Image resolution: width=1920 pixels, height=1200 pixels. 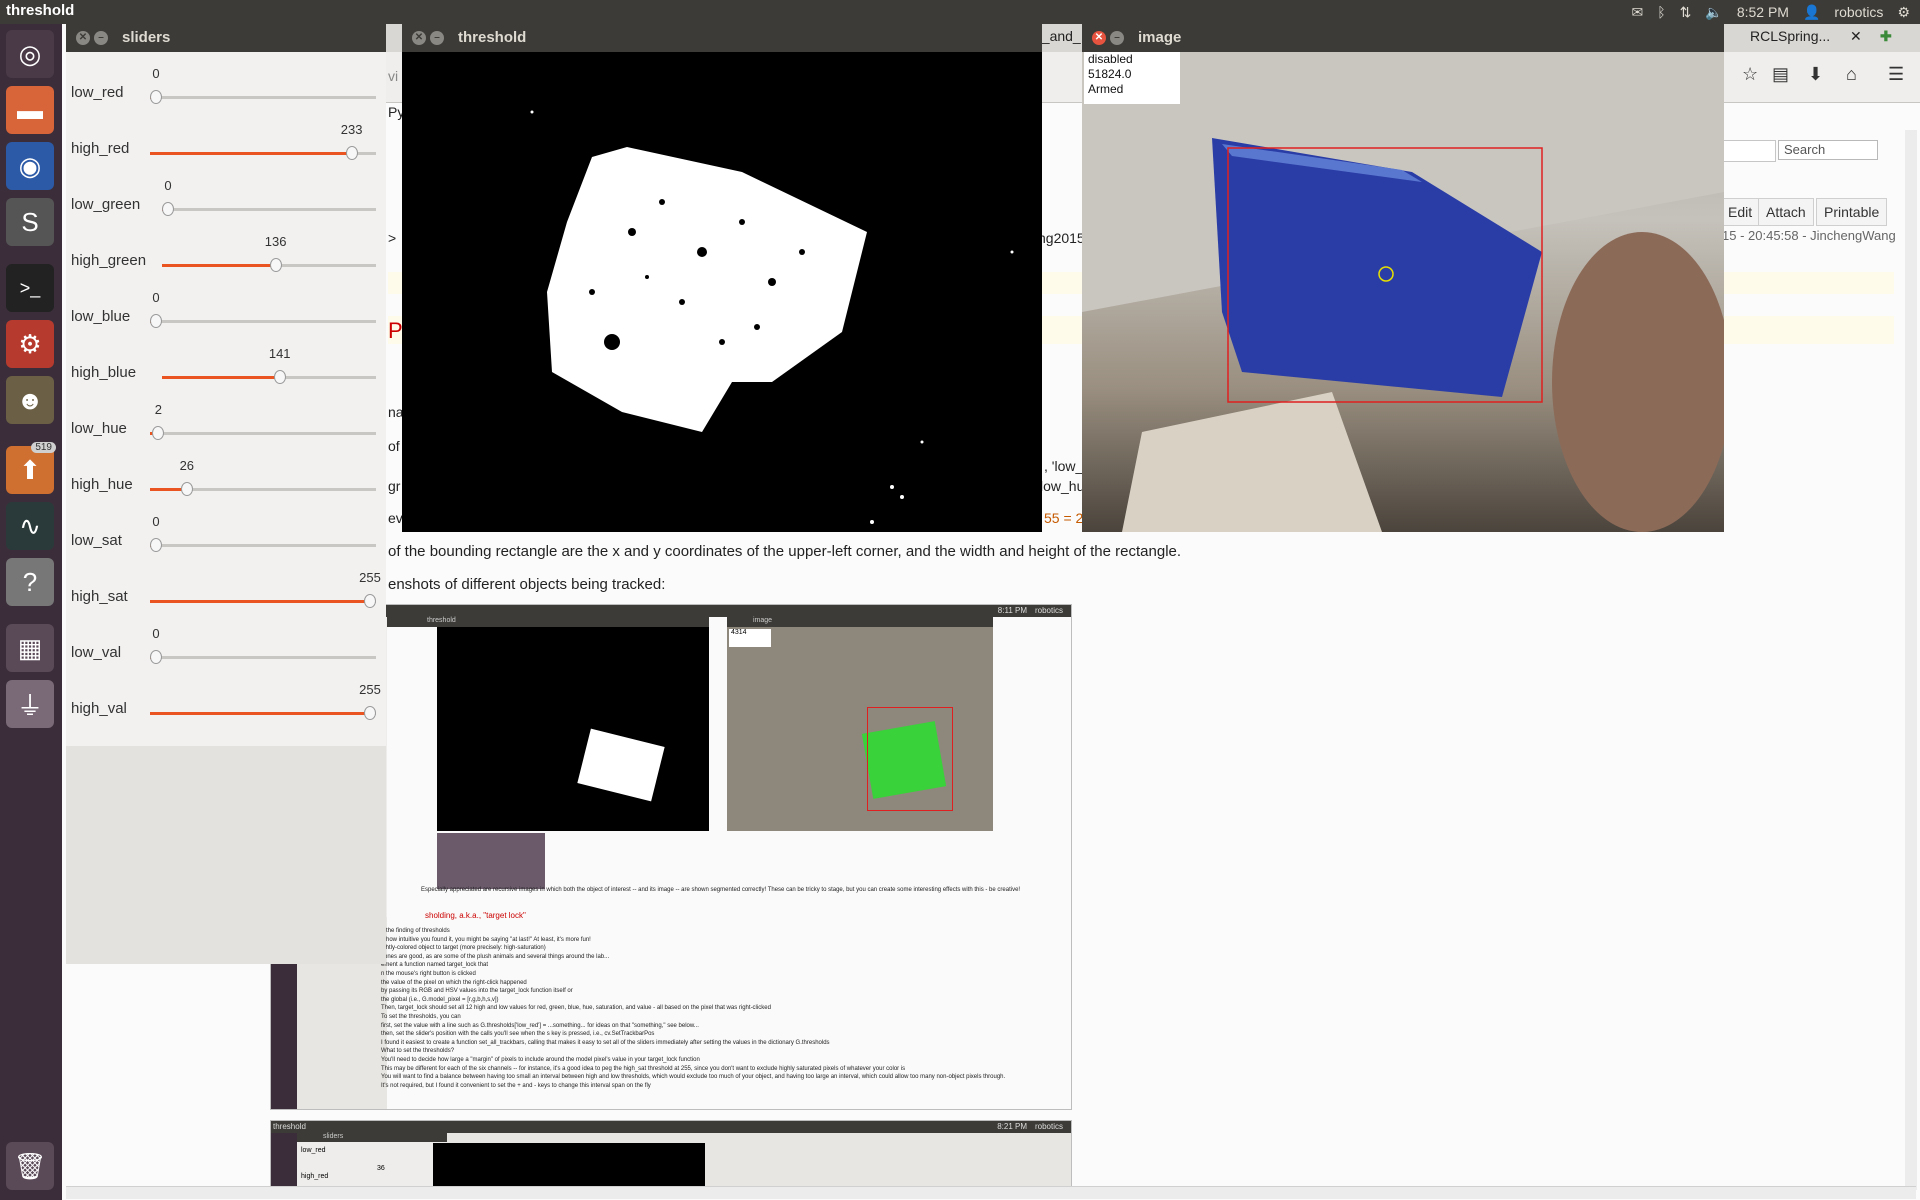 I want to click on slider-value: 233, so click(x=351, y=129).